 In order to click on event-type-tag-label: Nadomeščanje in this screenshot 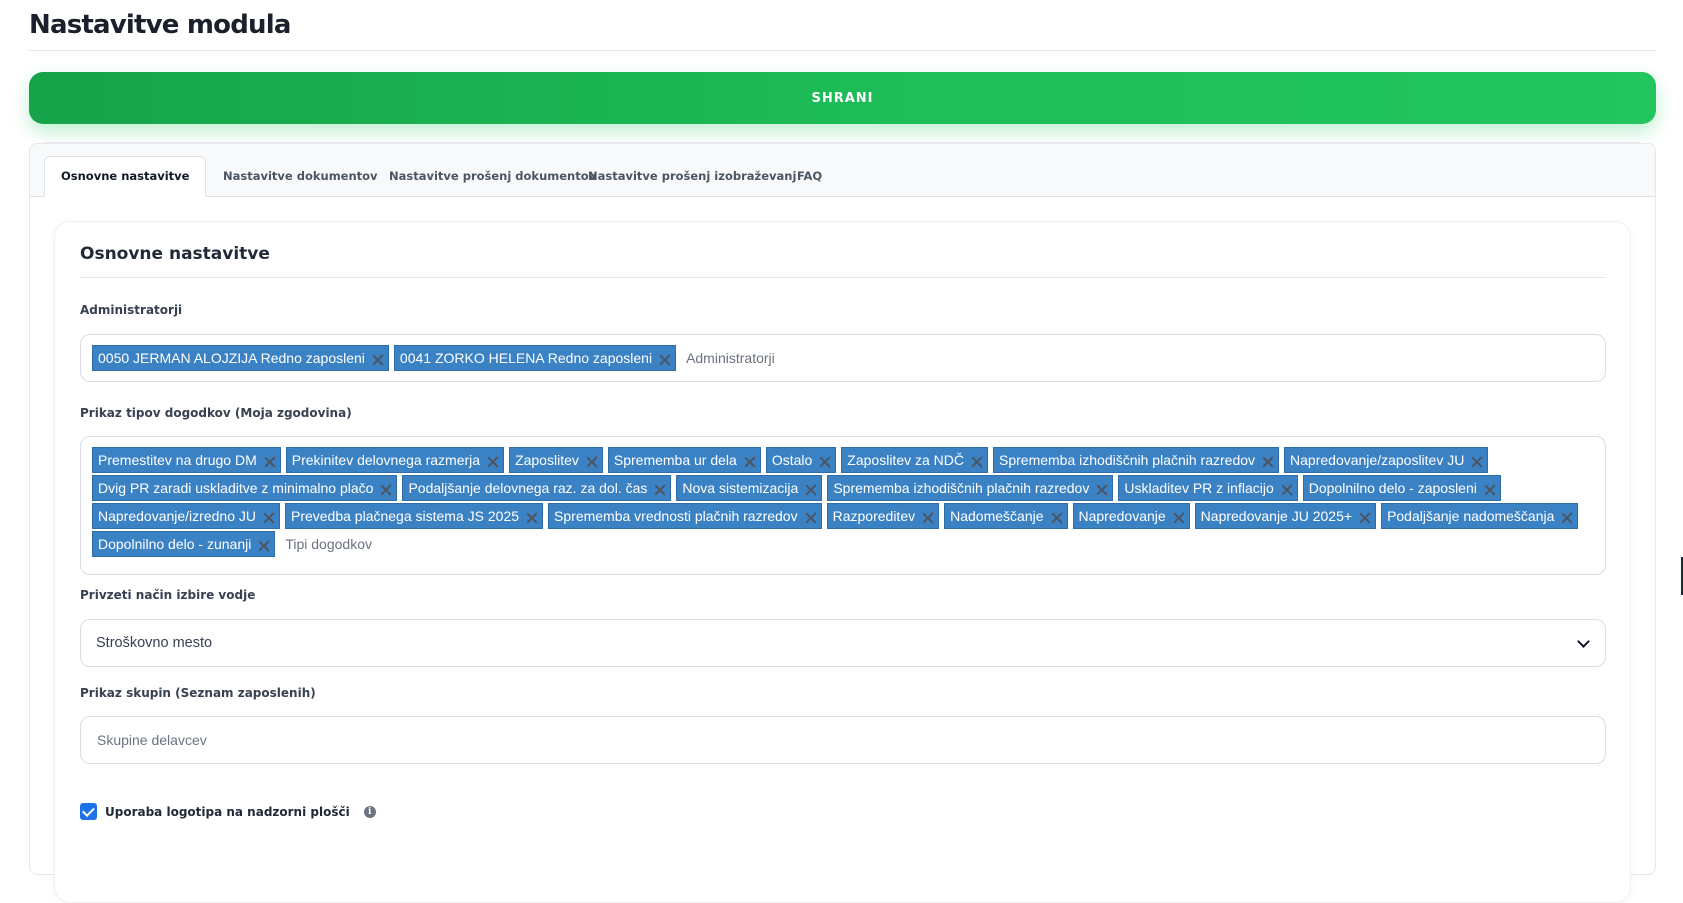, I will do `click(997, 516)`.